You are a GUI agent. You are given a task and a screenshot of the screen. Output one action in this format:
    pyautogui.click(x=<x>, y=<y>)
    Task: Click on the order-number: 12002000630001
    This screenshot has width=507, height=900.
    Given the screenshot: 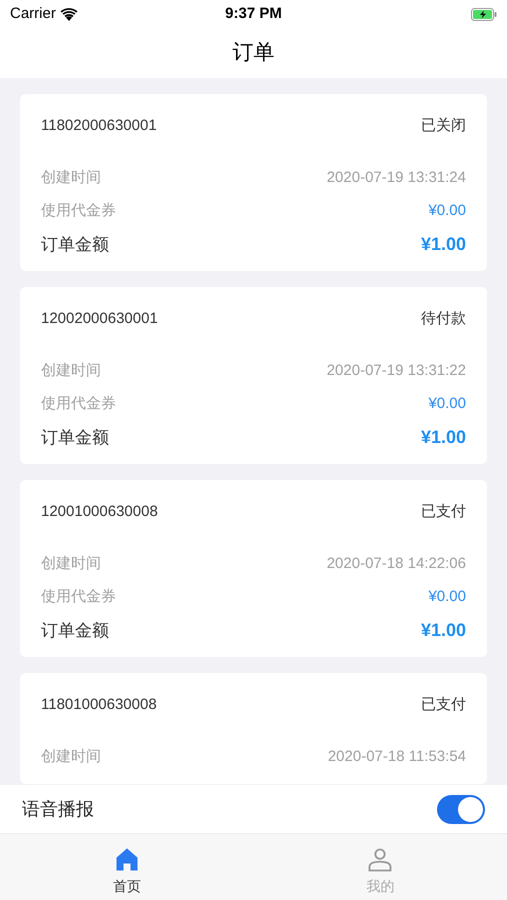 What is the action you would take?
    pyautogui.click(x=99, y=318)
    